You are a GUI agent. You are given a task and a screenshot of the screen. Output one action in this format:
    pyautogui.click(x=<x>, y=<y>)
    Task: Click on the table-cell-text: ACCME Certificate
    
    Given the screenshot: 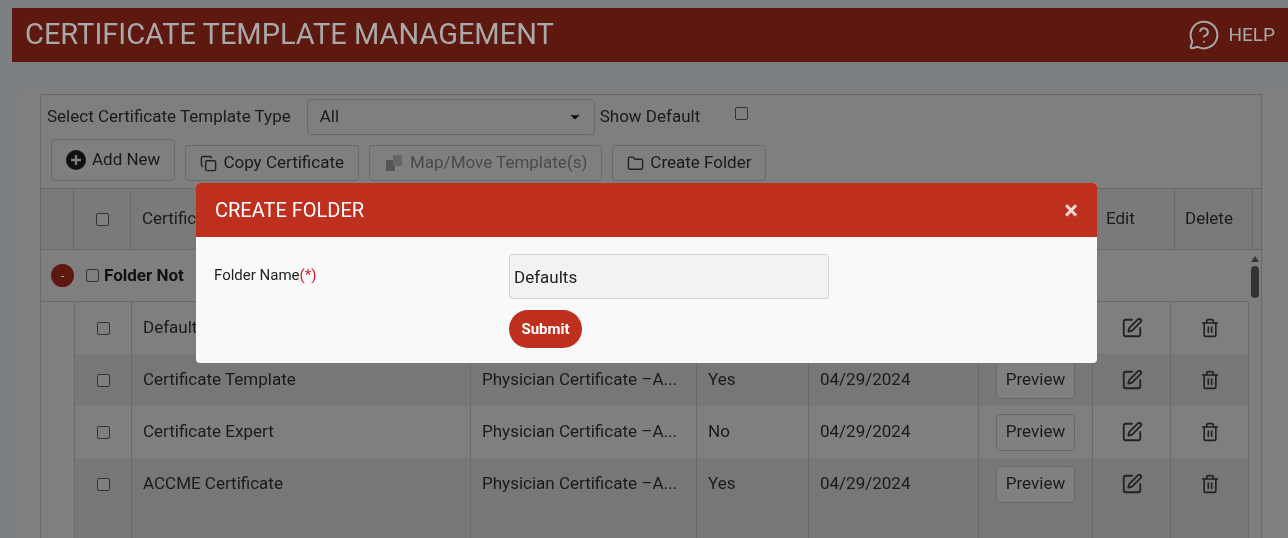 What is the action you would take?
    pyautogui.click(x=213, y=484)
    